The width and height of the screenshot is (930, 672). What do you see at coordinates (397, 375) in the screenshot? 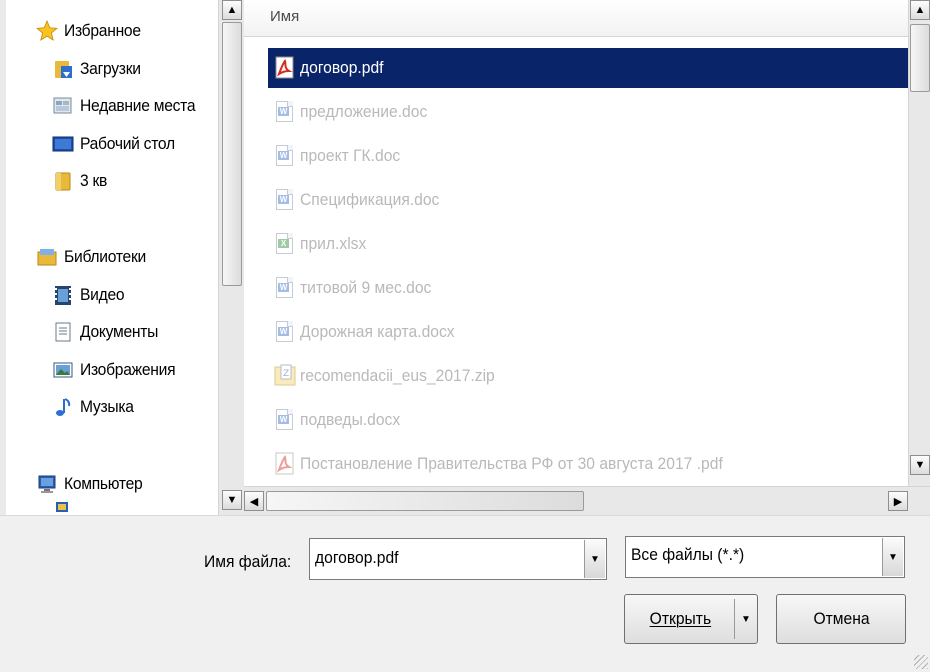
I see `file-name: recomendacii_eus_2017.zip` at bounding box center [397, 375].